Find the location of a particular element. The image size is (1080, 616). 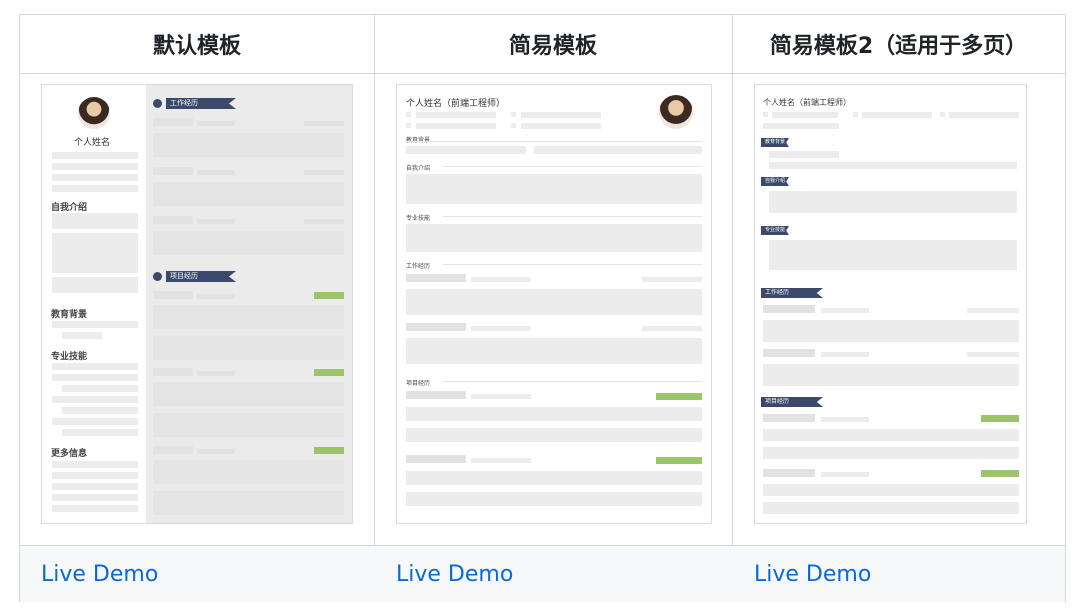

section-ribbon: 专业技能 is located at coordinates (775, 230).